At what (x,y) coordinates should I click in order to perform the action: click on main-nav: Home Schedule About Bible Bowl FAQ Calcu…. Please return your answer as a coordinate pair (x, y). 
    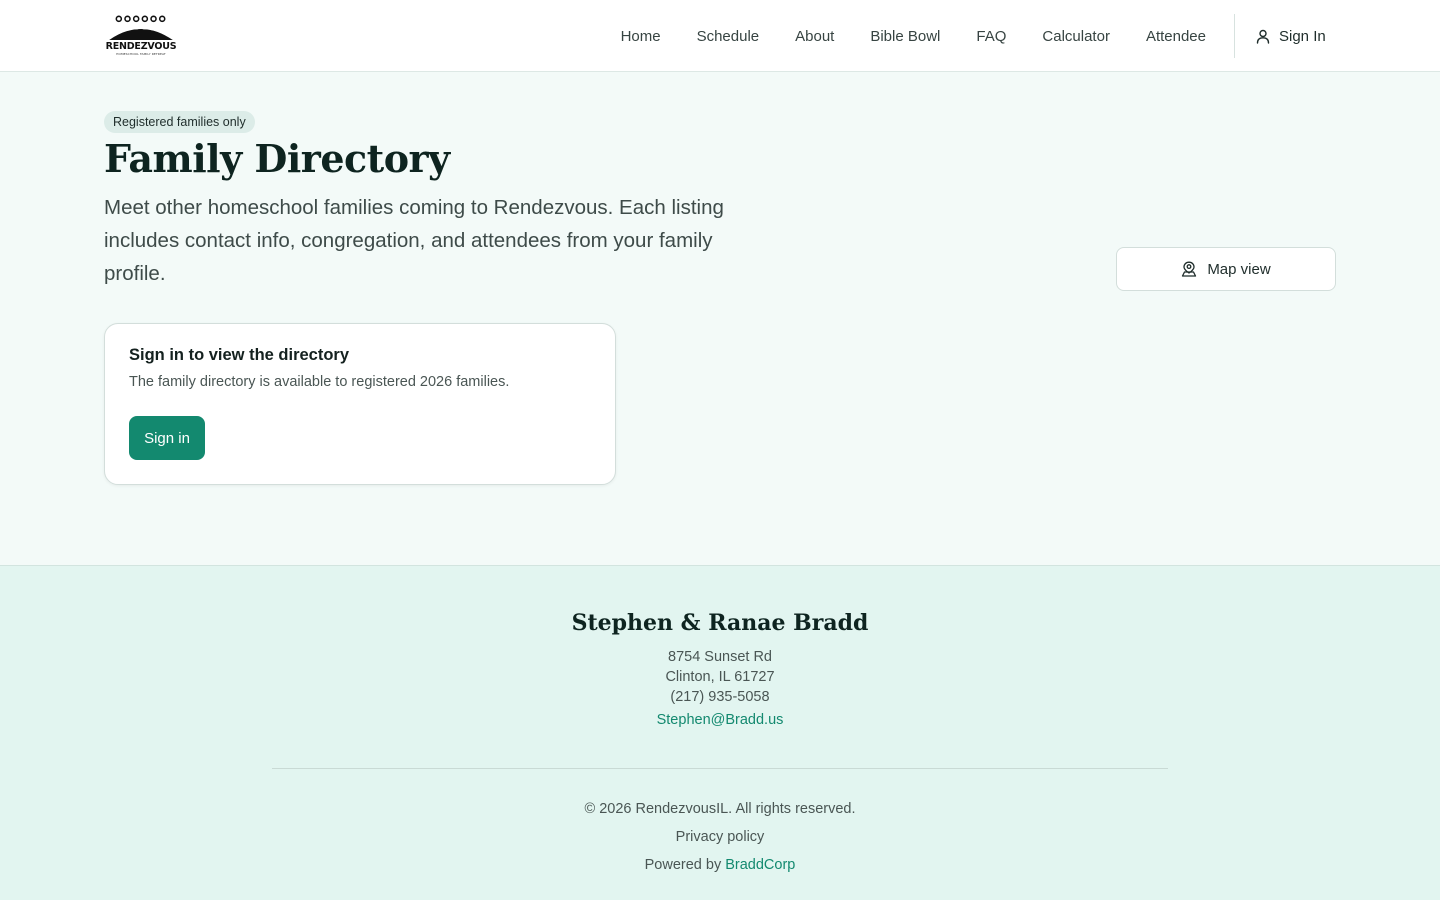
    Looking at the image, I should click on (895, 36).